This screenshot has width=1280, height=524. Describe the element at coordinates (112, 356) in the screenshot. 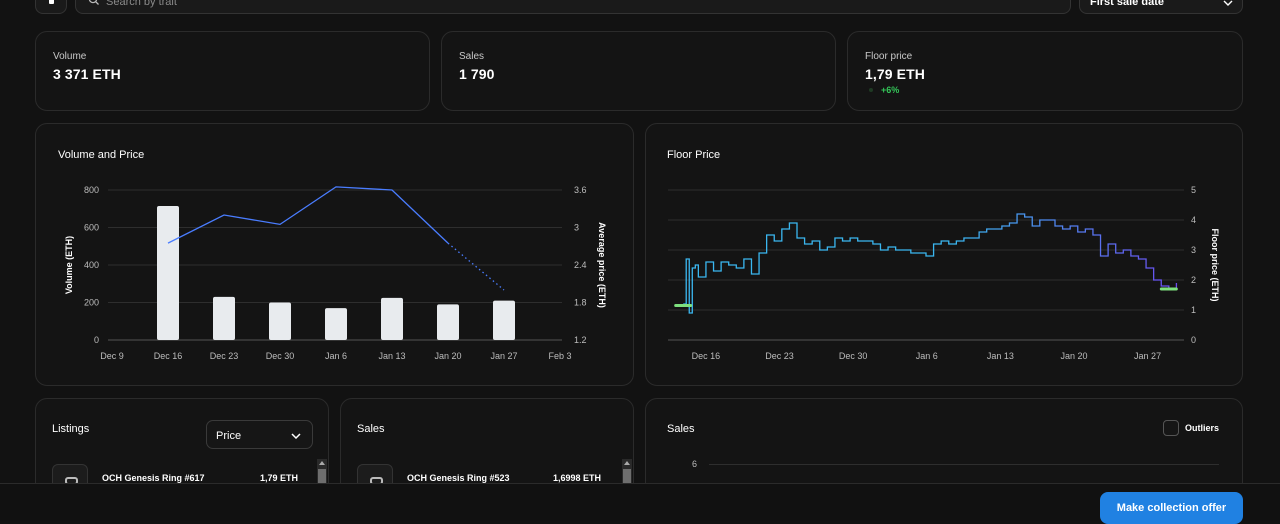

I see `x-tick-label: Dec 9` at that location.